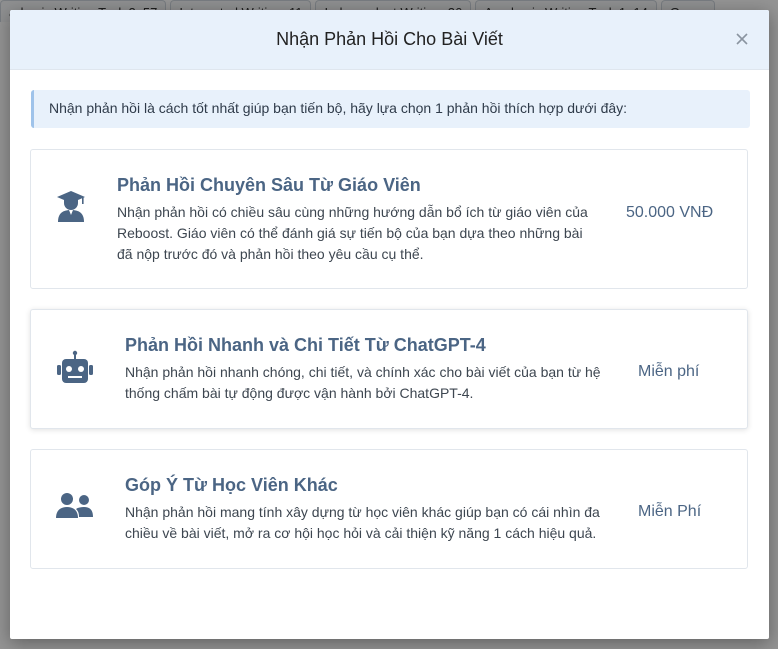 This screenshot has height=649, width=778. I want to click on option-title: Phản Hồi Nhanh và Chi Tiết Từ ChatGPT-4, so click(305, 345).